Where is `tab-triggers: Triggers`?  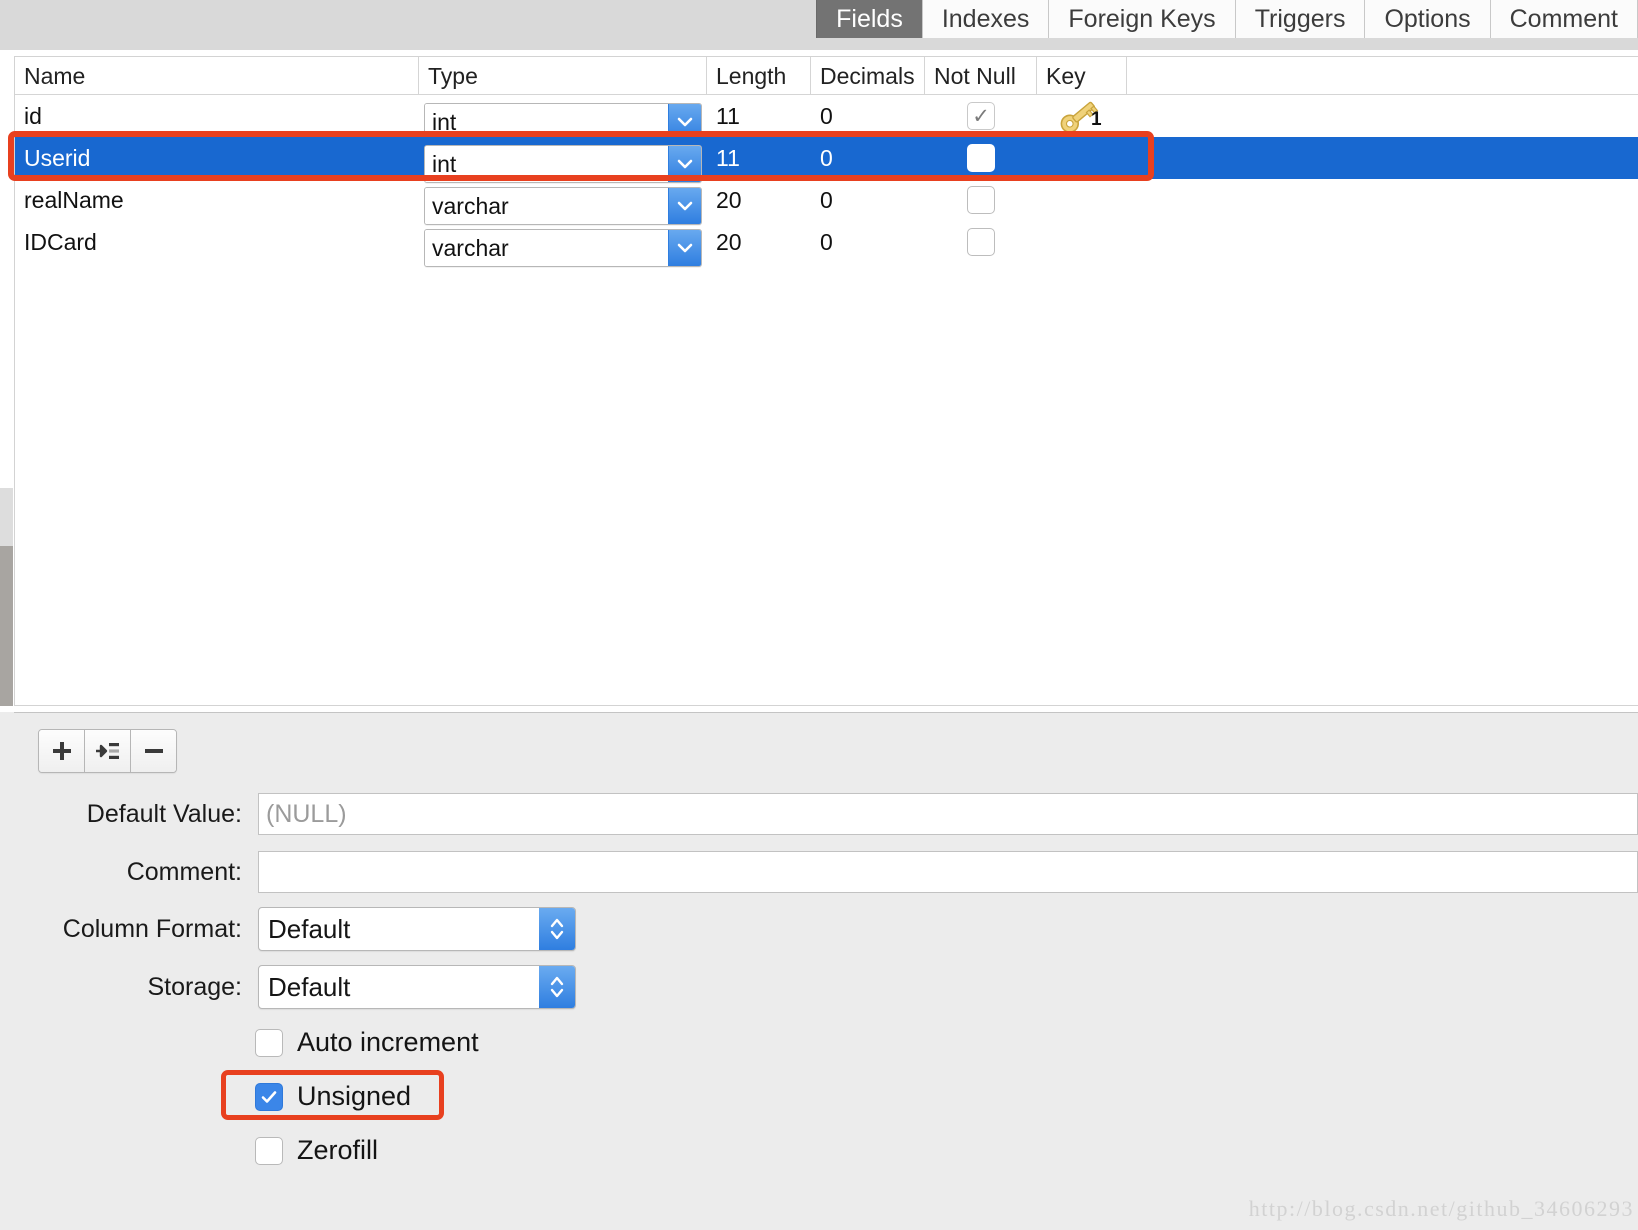 tab-triggers: Triggers is located at coordinates (1299, 19).